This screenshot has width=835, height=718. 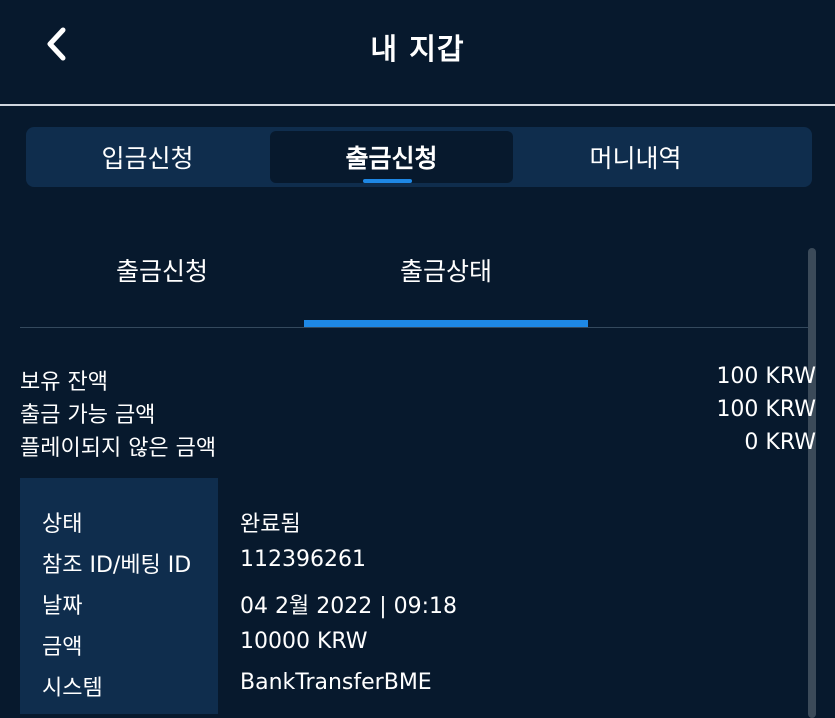 What do you see at coordinates (418, 380) in the screenshot?
I see `balance-row-held: 보유 잔액 100 KRW` at bounding box center [418, 380].